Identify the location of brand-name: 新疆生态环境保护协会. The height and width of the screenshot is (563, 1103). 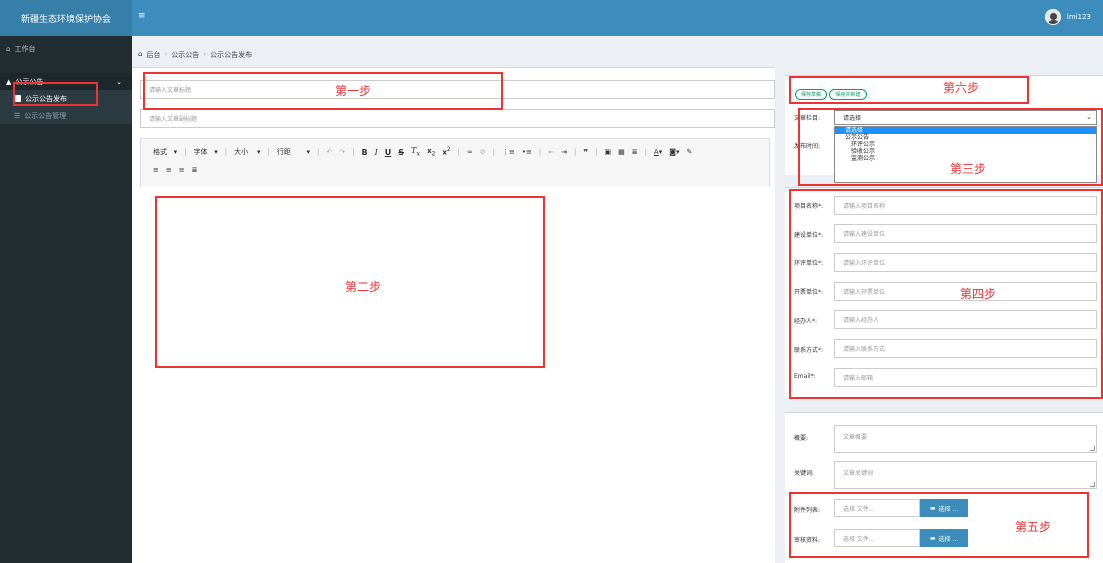
(65, 19).